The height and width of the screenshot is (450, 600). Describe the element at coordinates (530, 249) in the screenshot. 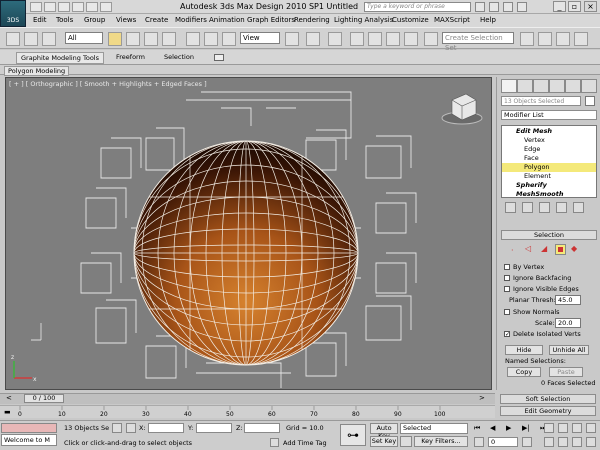

I see `edge-level-icon: ◁` at that location.